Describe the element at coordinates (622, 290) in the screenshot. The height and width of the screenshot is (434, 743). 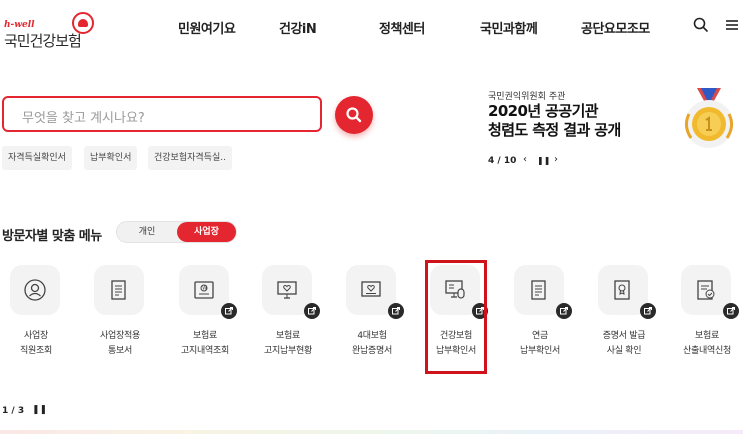
I see `award-certificate-icon` at that location.